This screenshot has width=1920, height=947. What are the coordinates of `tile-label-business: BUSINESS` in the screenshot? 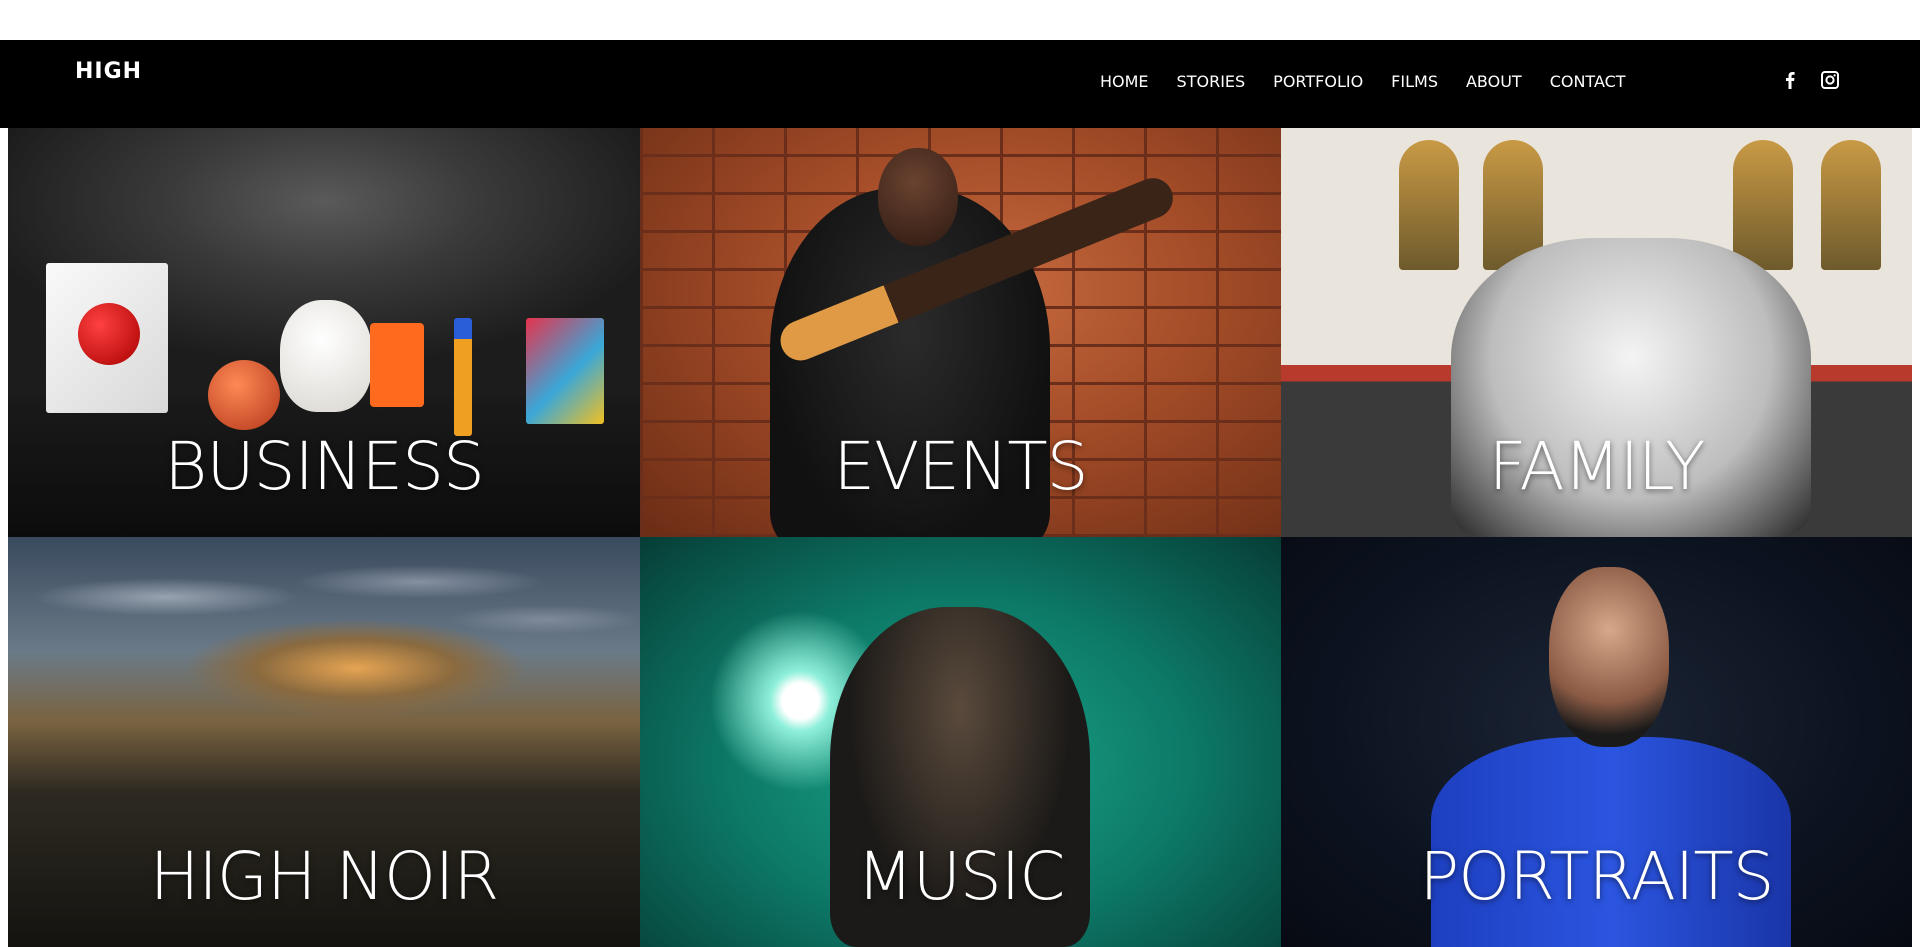 It's located at (324, 466).